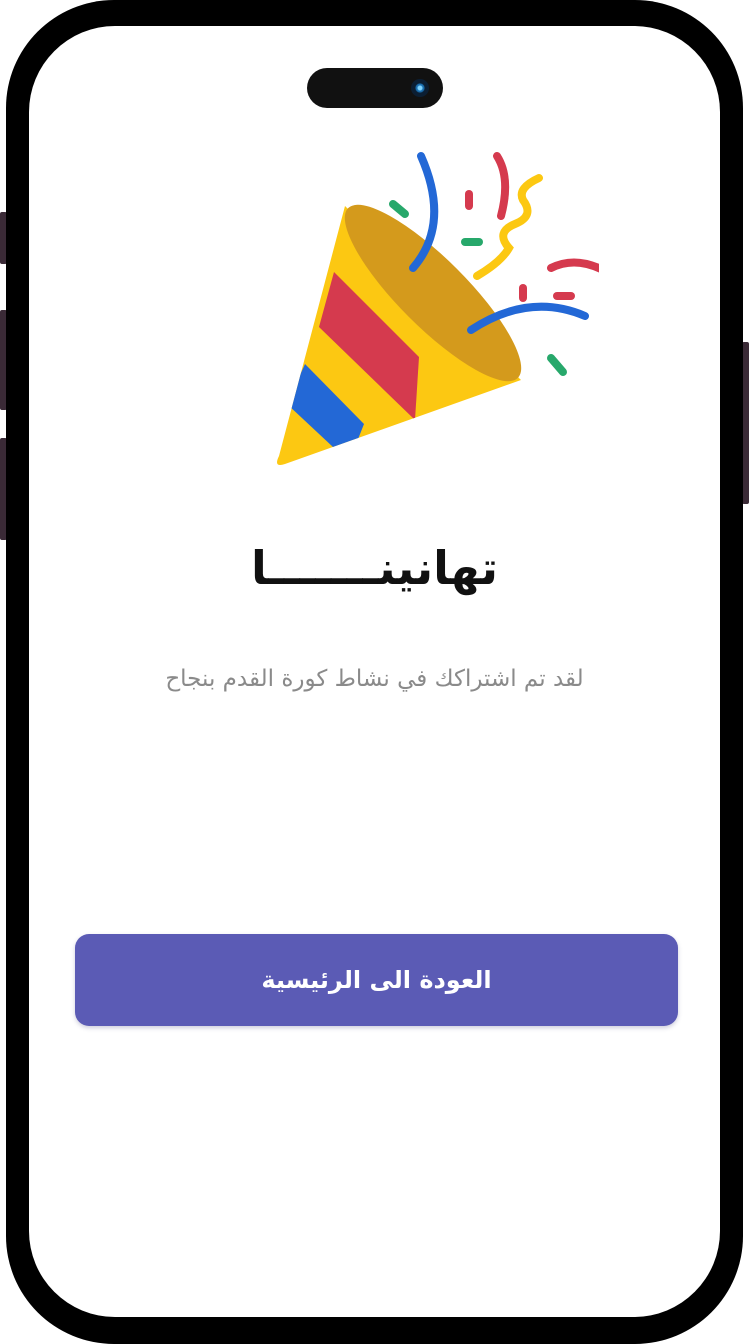 This screenshot has width=749, height=1344. I want to click on power-button, so click(745, 423).